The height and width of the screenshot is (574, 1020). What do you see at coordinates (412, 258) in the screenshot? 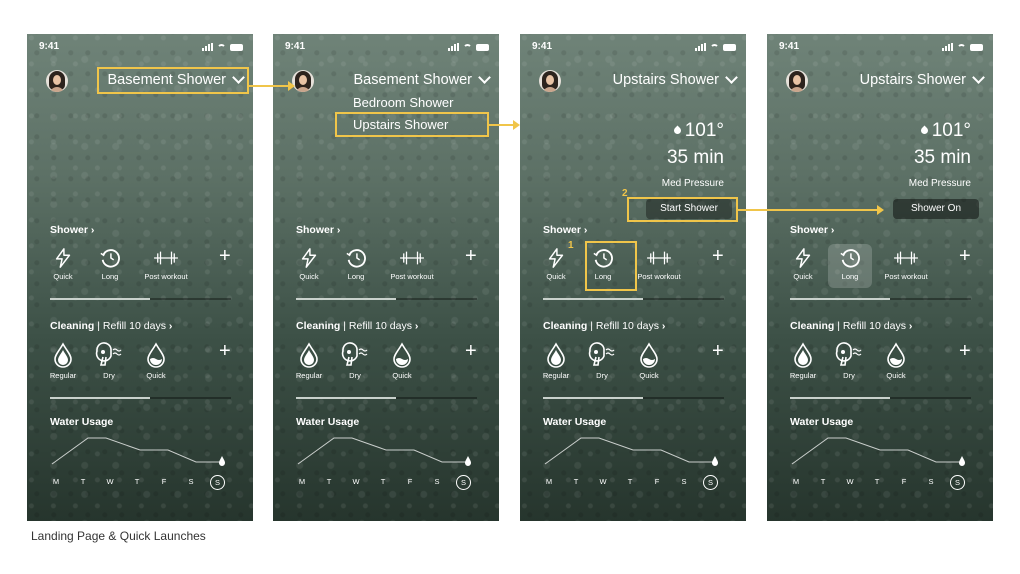
I see `dumbbell-icon` at bounding box center [412, 258].